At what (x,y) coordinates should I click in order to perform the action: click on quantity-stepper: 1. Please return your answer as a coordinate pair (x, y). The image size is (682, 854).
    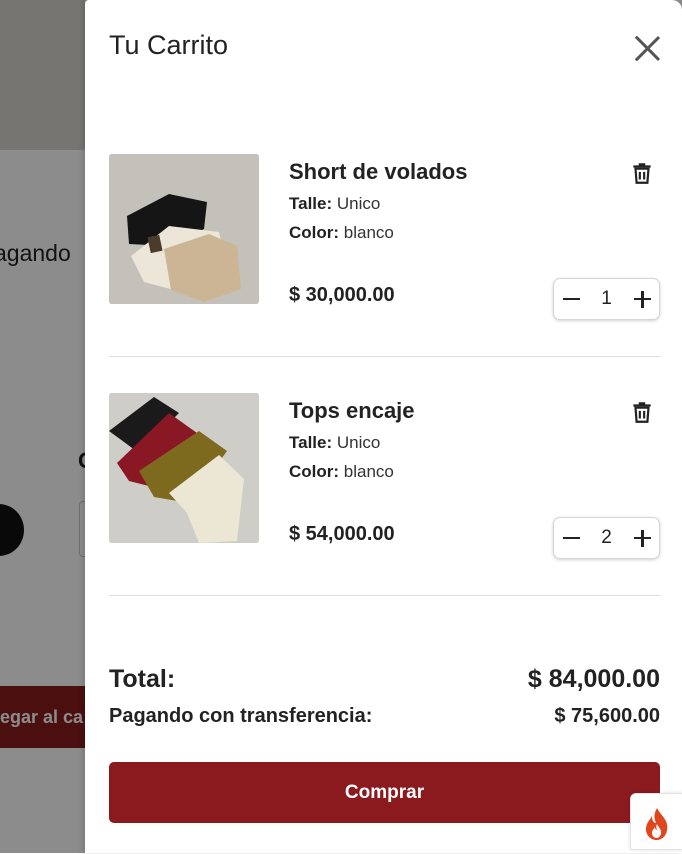
    Looking at the image, I should click on (606, 299).